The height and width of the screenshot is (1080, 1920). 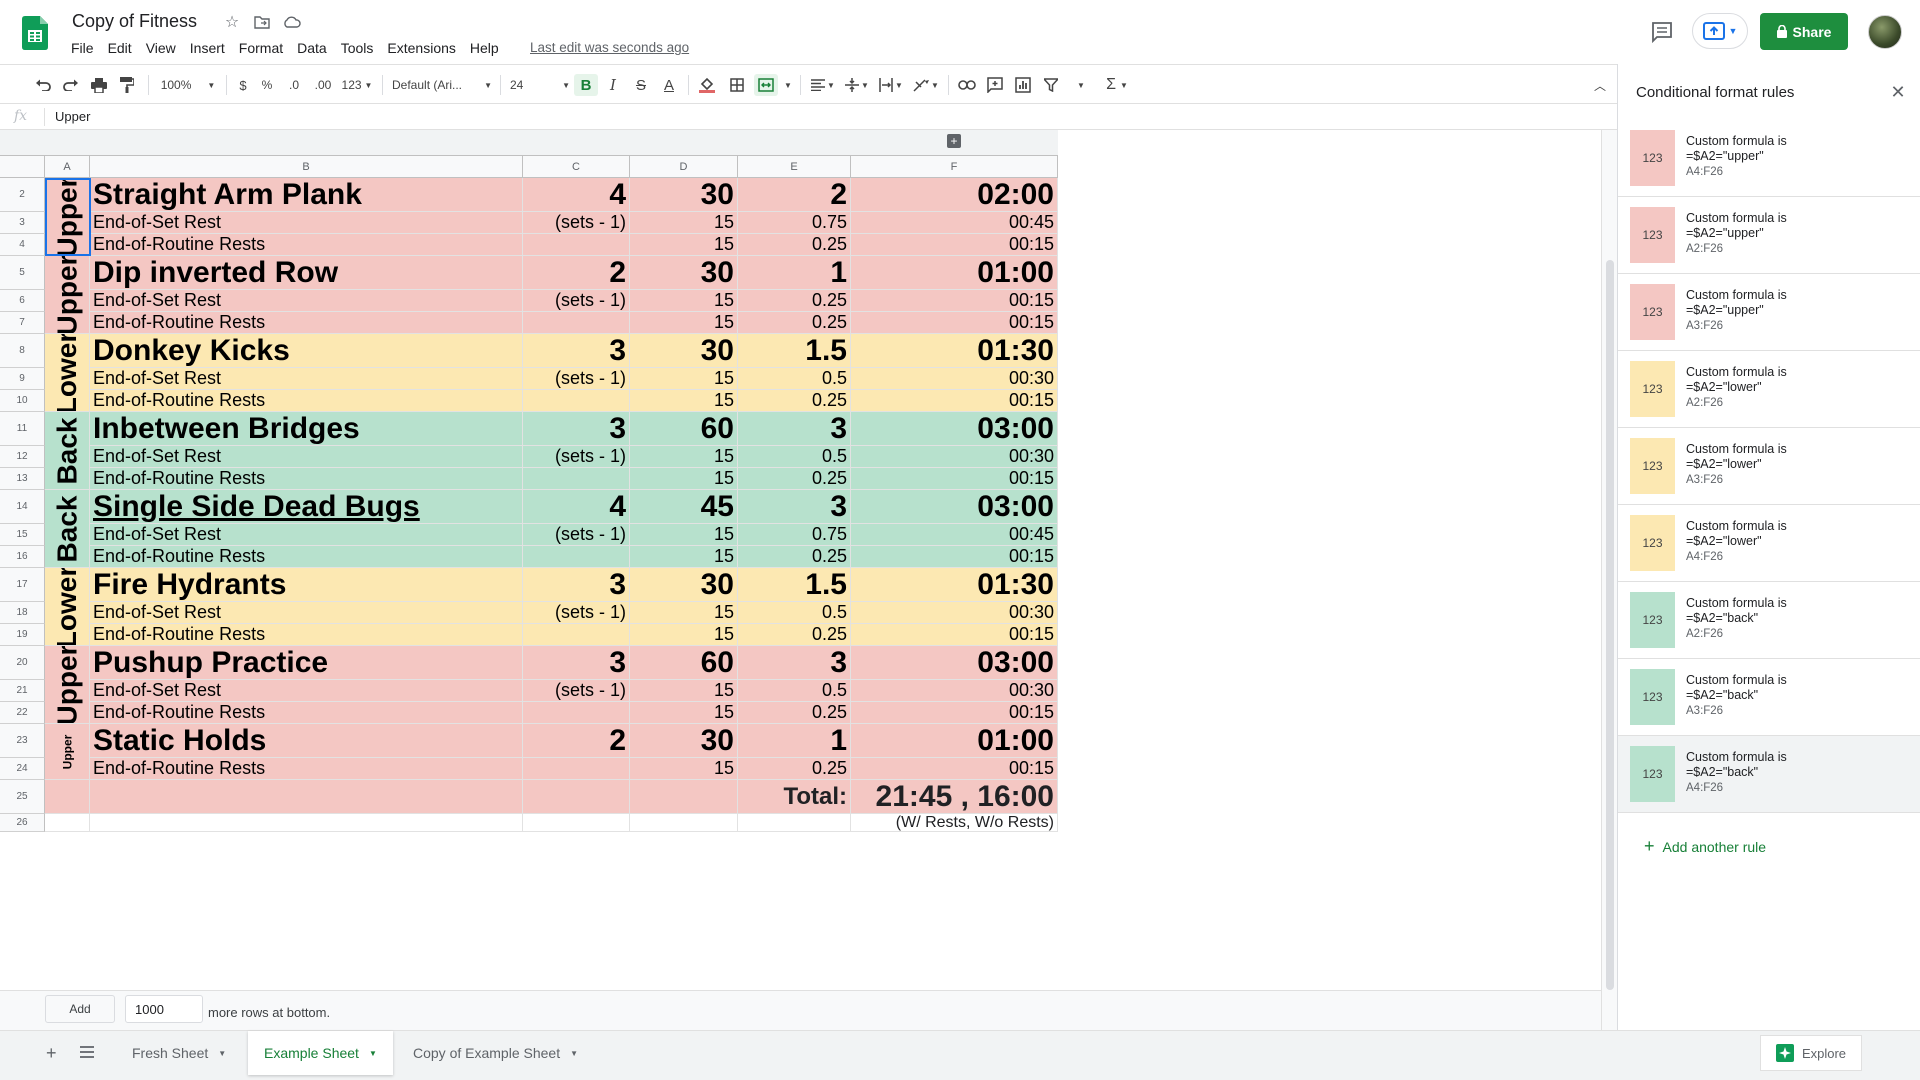 I want to click on row-header: 15, so click(x=22, y=535).